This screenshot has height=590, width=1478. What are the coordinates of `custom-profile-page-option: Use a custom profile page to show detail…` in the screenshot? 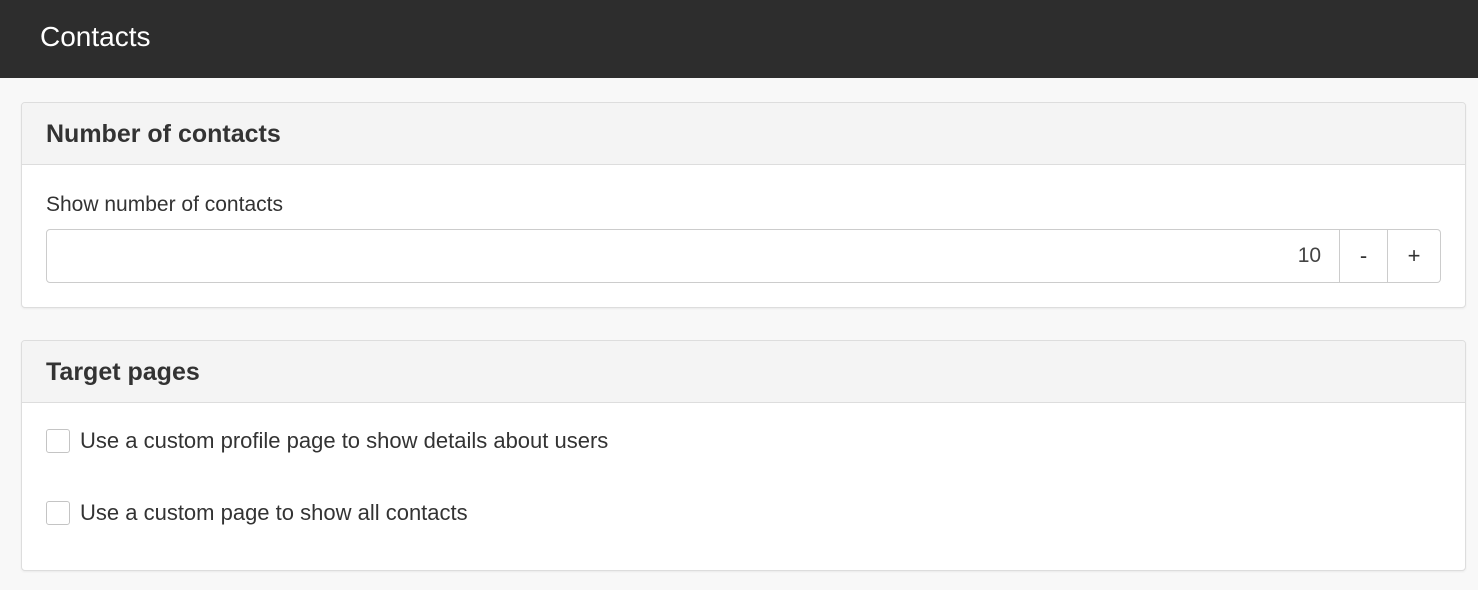 It's located at (327, 441).